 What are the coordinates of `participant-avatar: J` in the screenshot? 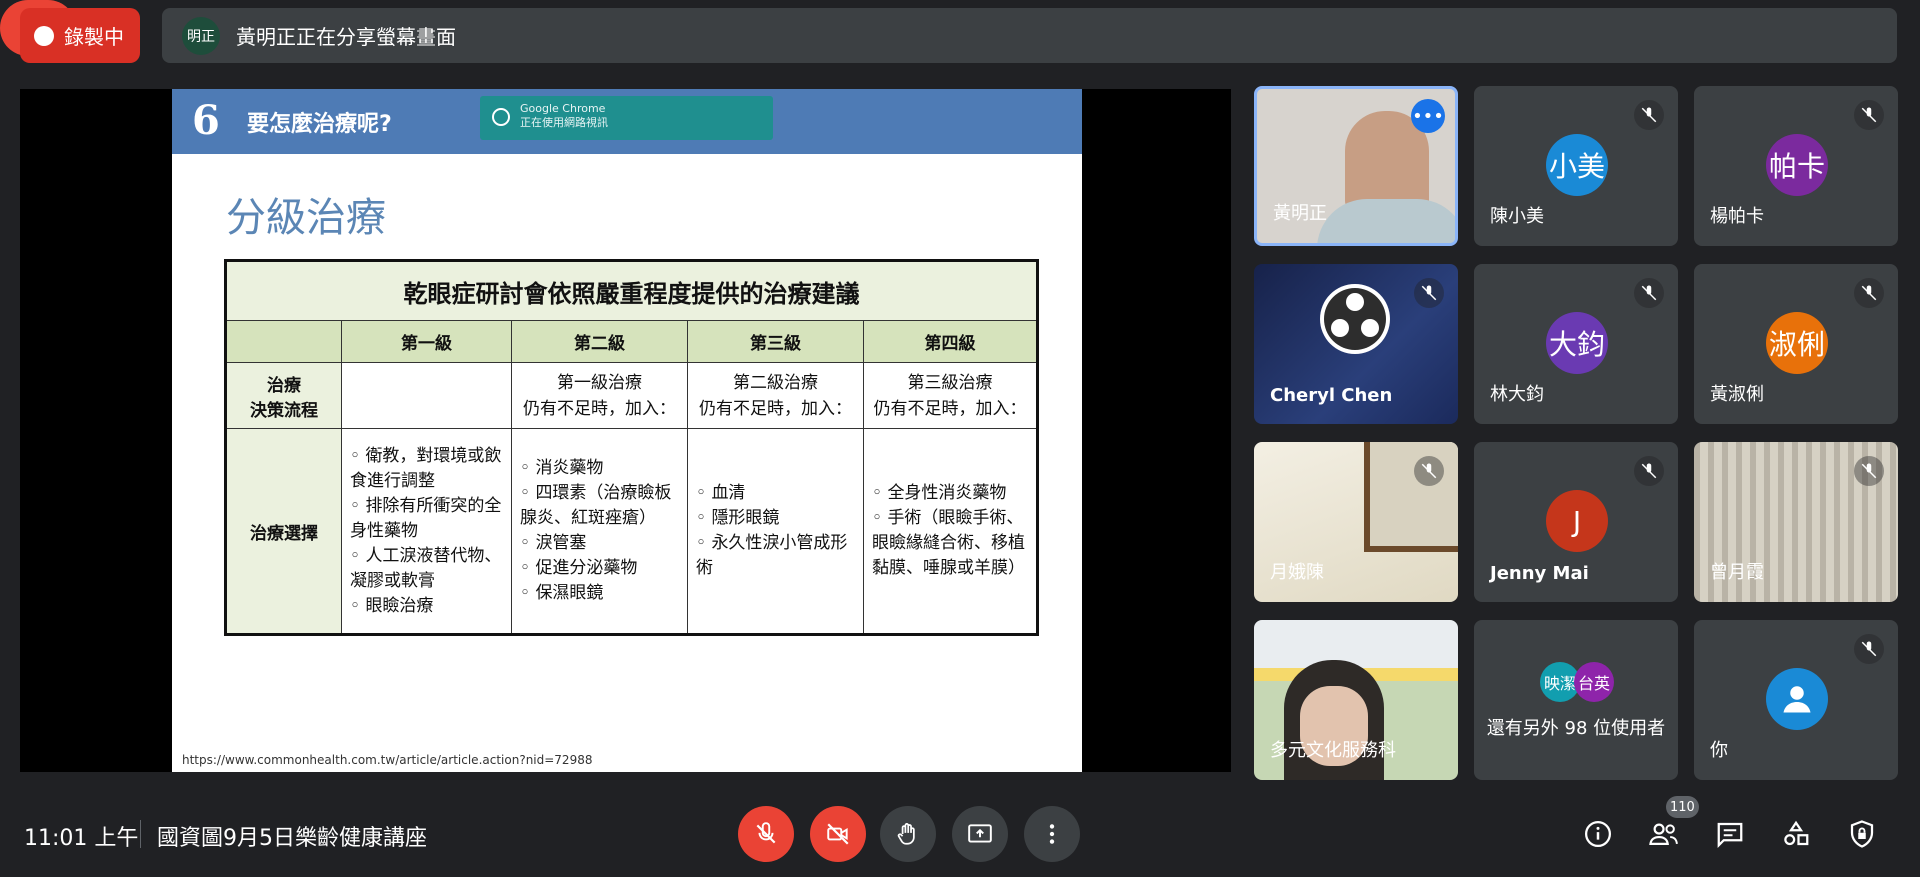 It's located at (1577, 521).